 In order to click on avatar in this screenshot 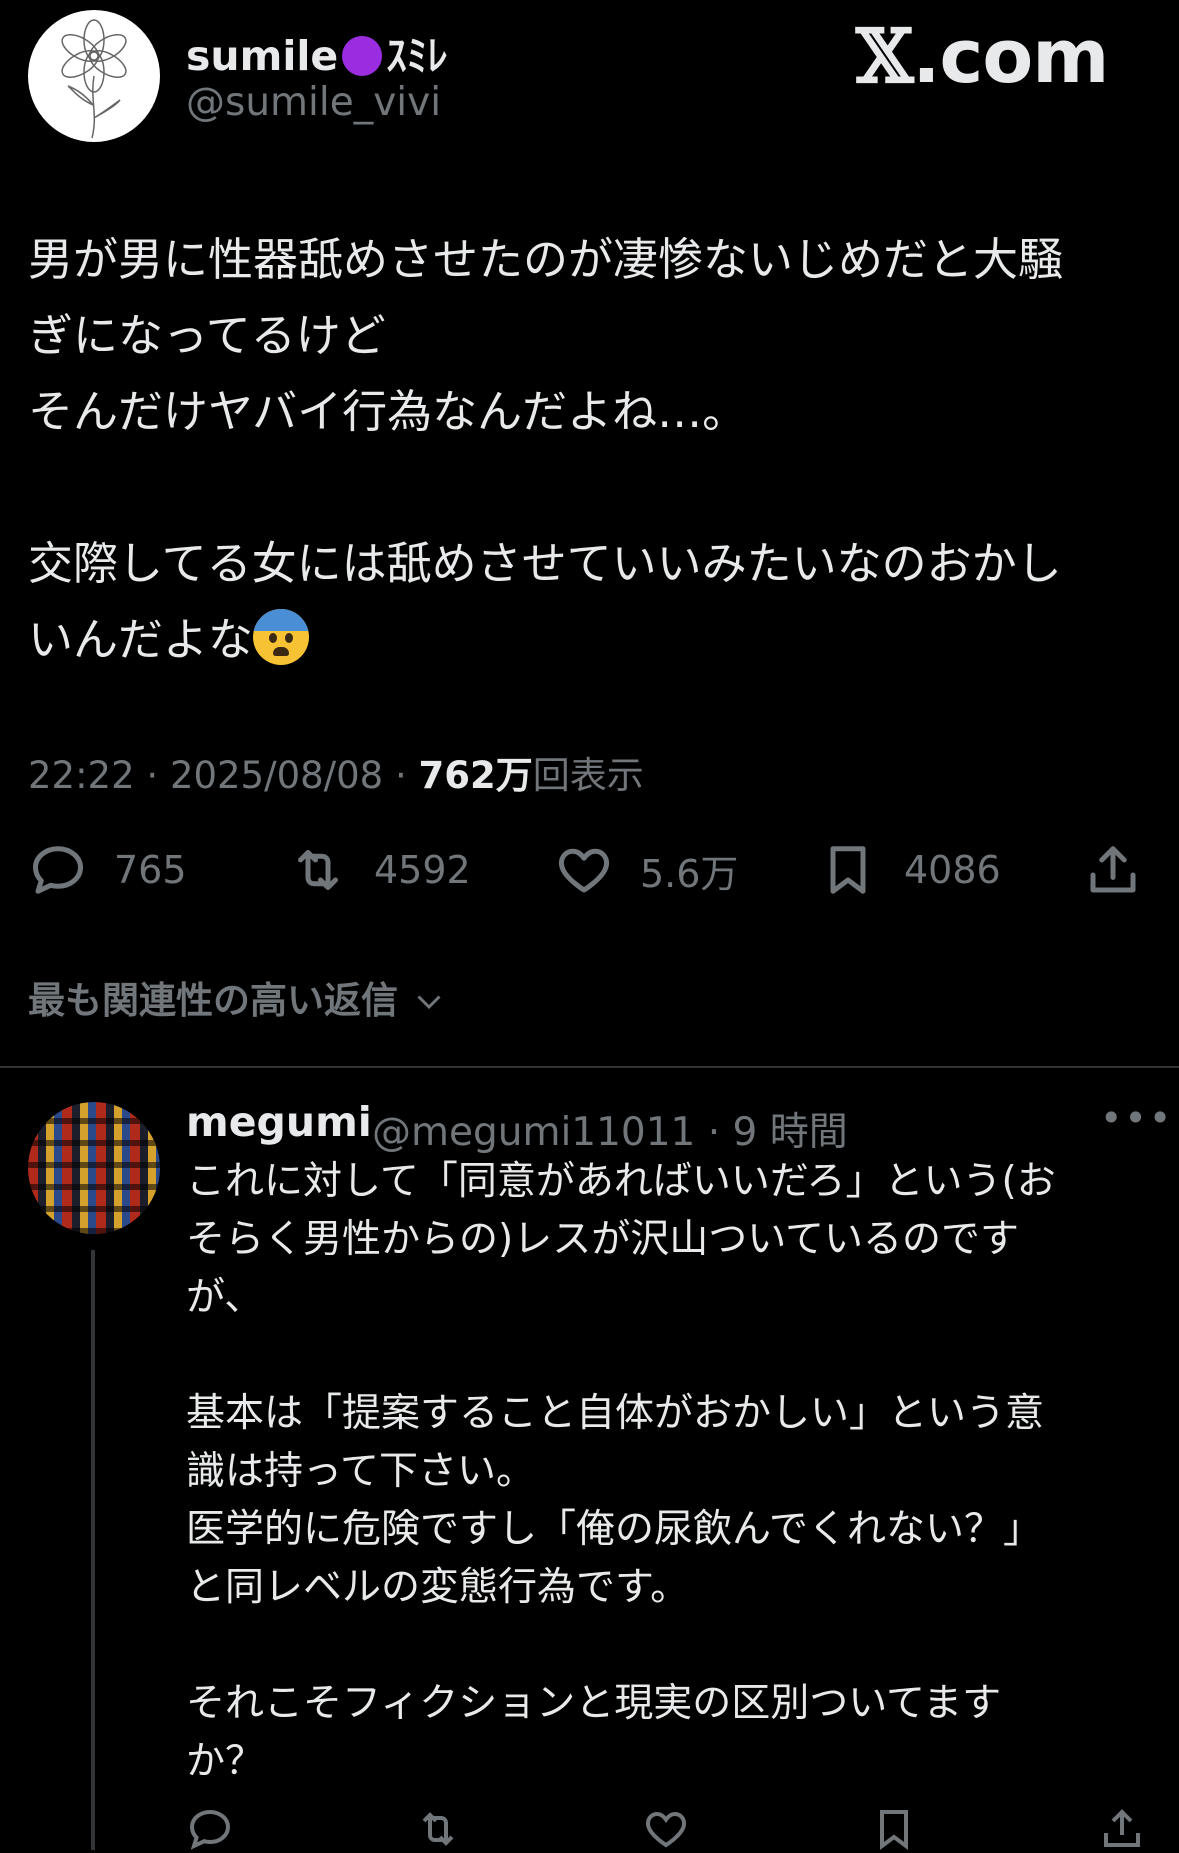, I will do `click(94, 76)`.